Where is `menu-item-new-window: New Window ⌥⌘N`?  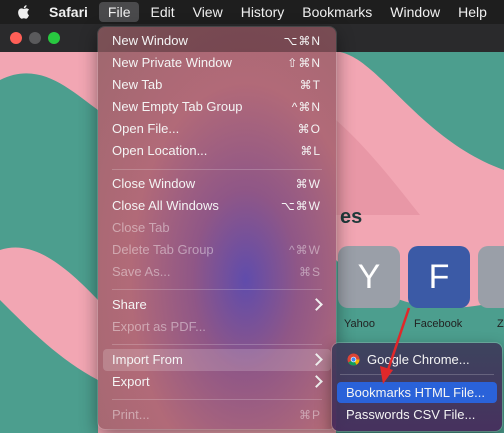
menu-item-new-window: New Window ⌥⌘N is located at coordinates (217, 41).